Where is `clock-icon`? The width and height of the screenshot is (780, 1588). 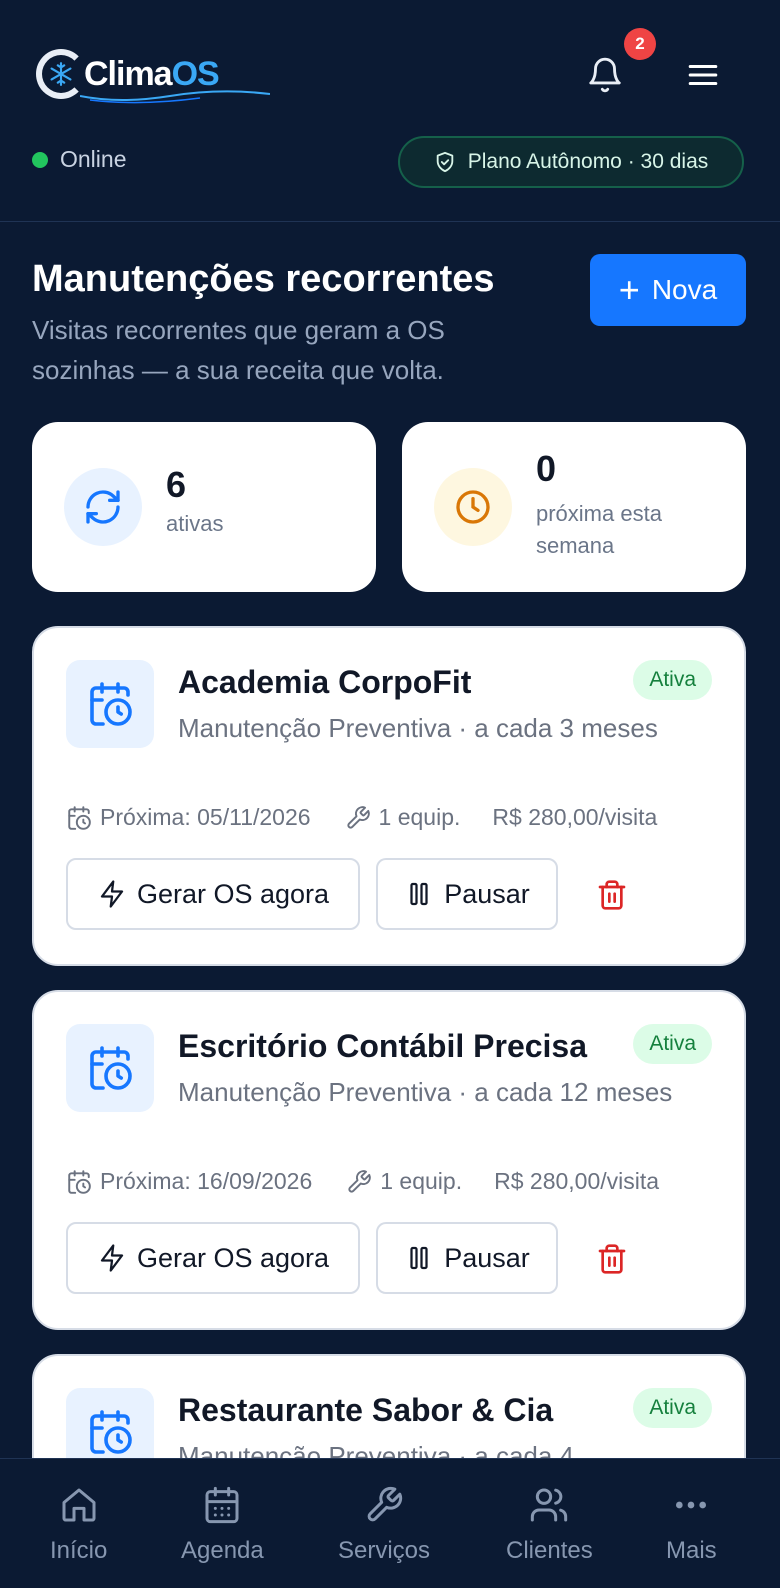 clock-icon is located at coordinates (473, 507).